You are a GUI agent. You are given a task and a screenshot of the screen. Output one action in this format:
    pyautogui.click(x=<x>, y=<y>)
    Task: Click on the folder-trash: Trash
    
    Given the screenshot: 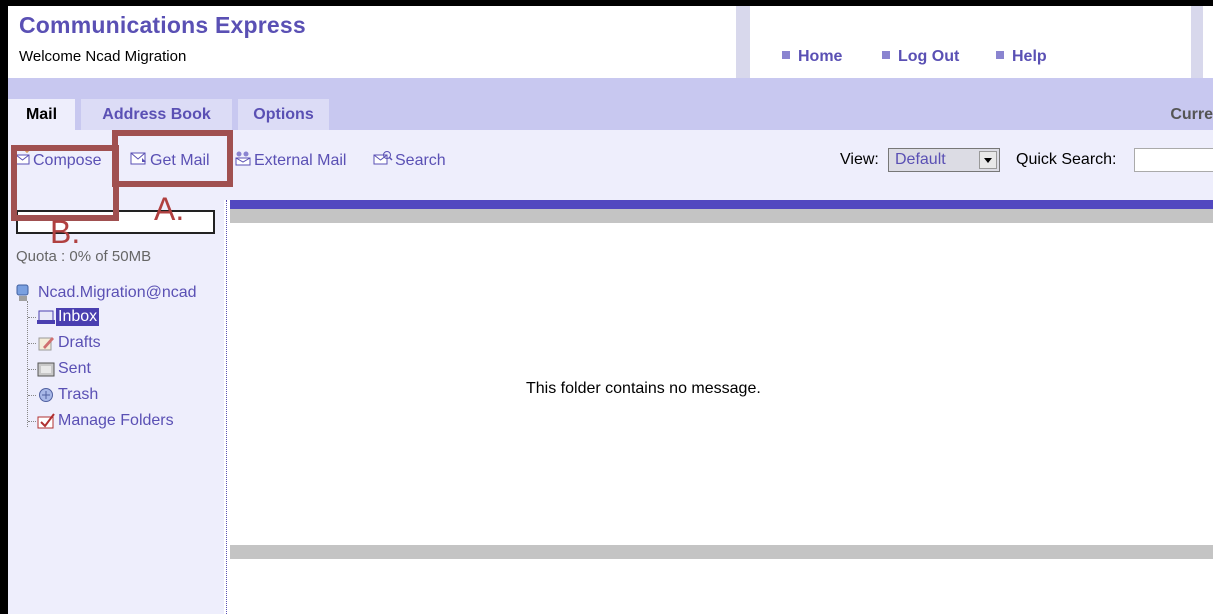 What is the action you would take?
    pyautogui.click(x=64, y=395)
    